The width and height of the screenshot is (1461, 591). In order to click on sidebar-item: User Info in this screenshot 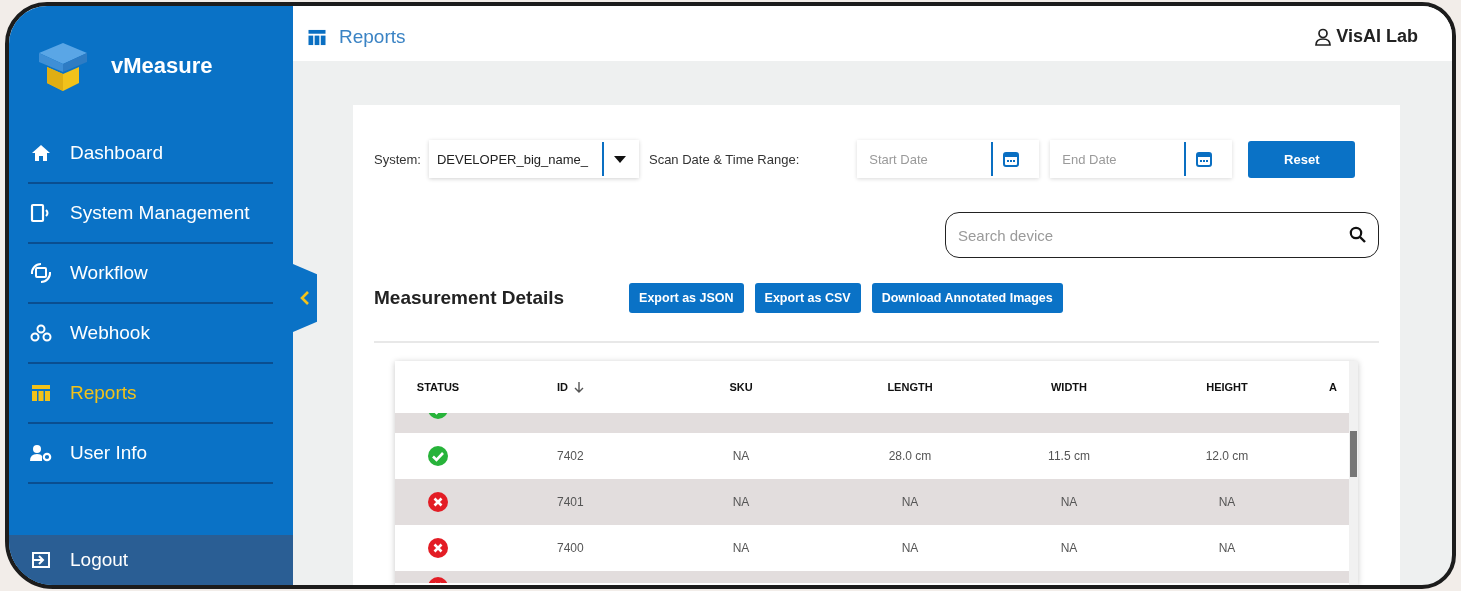, I will do `click(150, 454)`.